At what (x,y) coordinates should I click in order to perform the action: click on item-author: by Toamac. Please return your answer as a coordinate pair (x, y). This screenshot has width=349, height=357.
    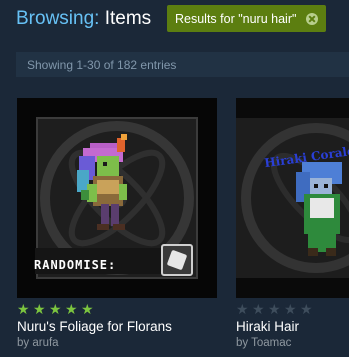
    Looking at the image, I should click on (263, 343).